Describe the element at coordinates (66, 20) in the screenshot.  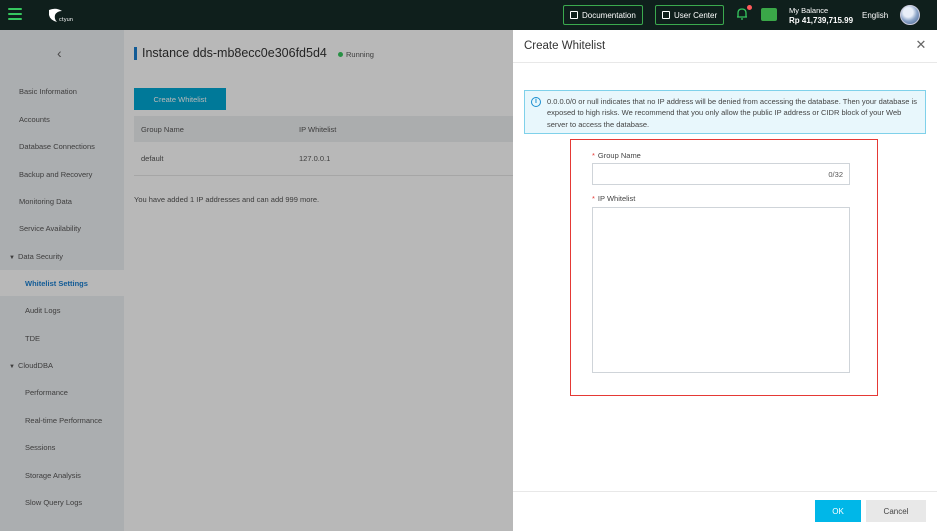
I see `logo-text: ctyun` at that location.